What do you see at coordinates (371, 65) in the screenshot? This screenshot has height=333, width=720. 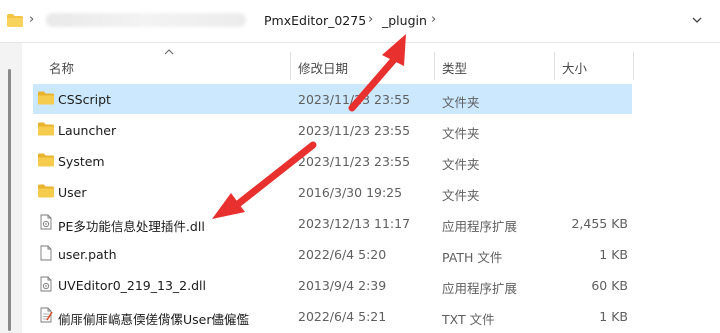 I see `column-header: 名称 修改日期 类型 大小` at bounding box center [371, 65].